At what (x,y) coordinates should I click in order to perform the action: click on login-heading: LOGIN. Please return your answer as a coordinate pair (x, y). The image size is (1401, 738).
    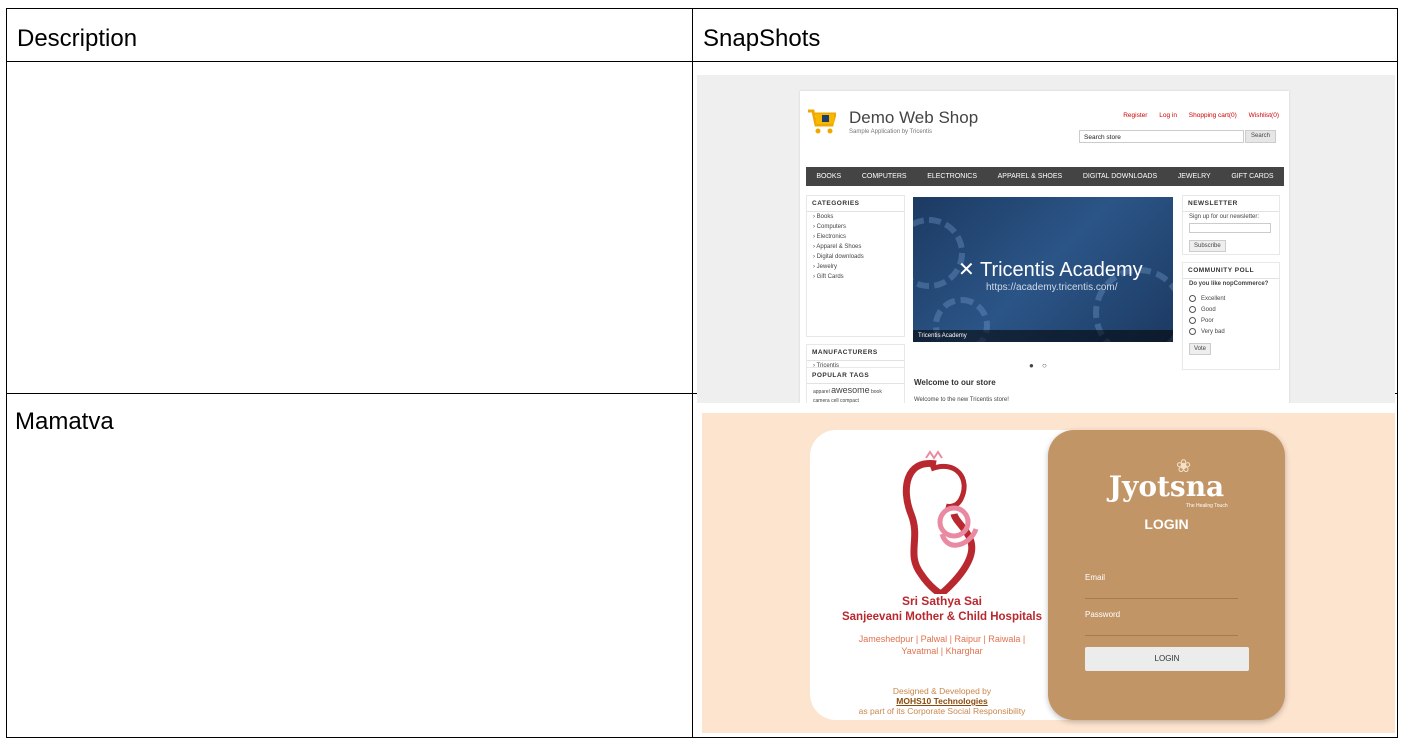
    Looking at the image, I should click on (1166, 524).